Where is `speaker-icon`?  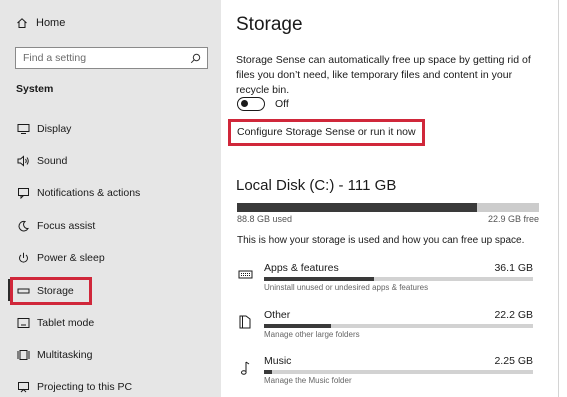
speaker-icon is located at coordinates (23, 161).